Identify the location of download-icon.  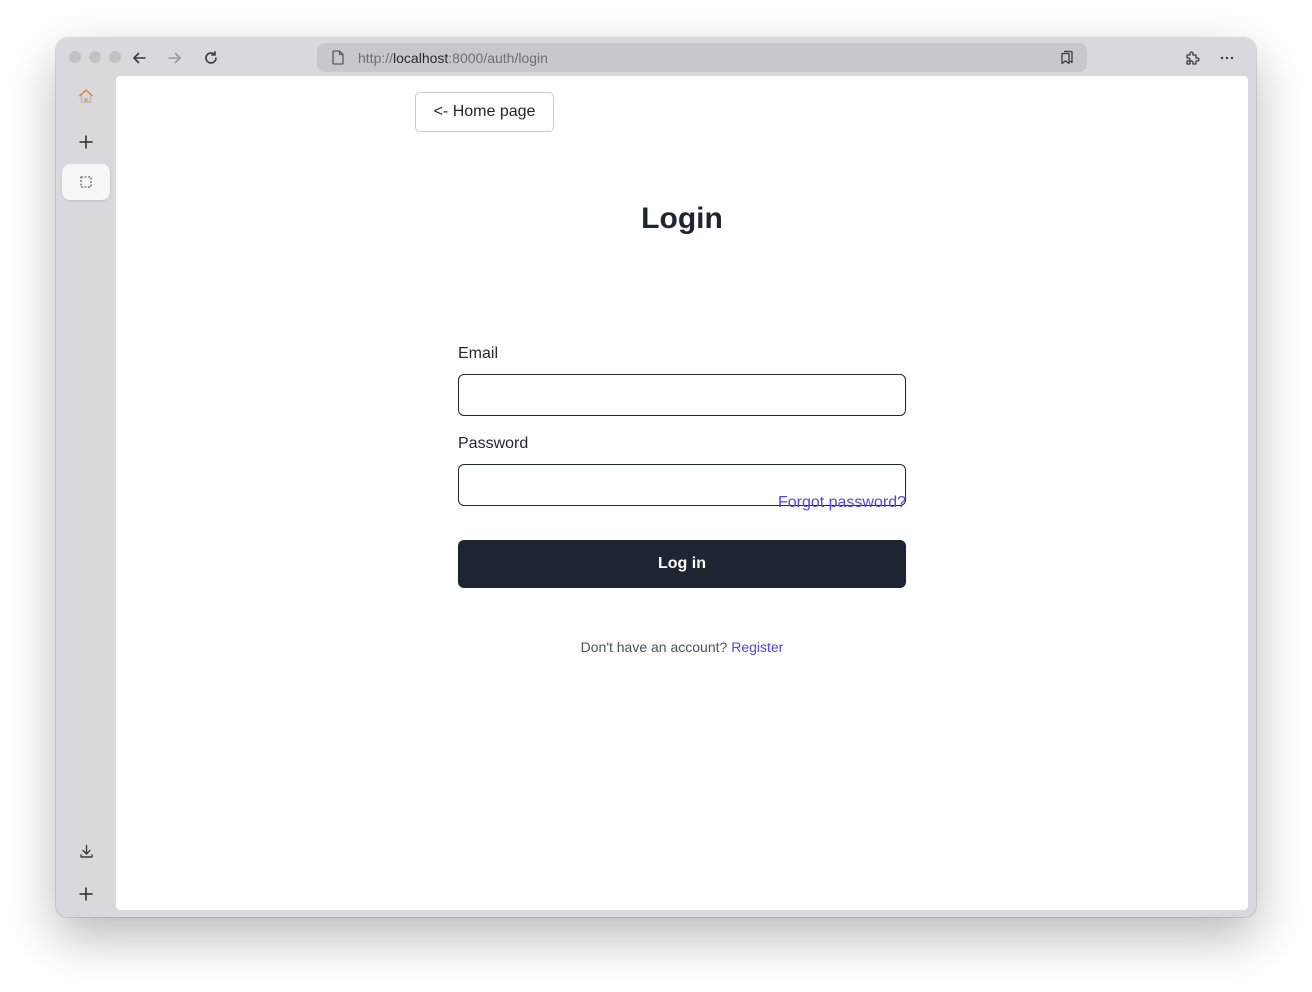
(86, 851).